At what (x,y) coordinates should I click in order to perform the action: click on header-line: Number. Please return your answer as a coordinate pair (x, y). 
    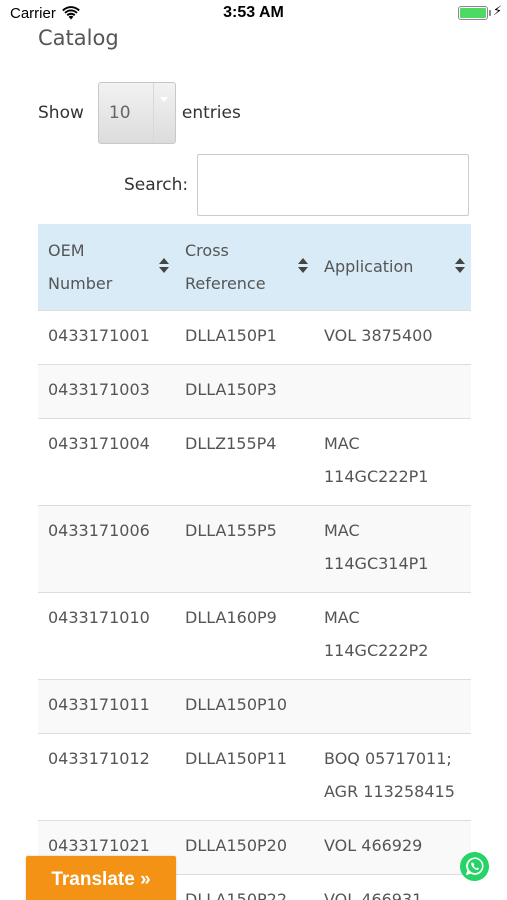
    Looking at the image, I should click on (80, 283).